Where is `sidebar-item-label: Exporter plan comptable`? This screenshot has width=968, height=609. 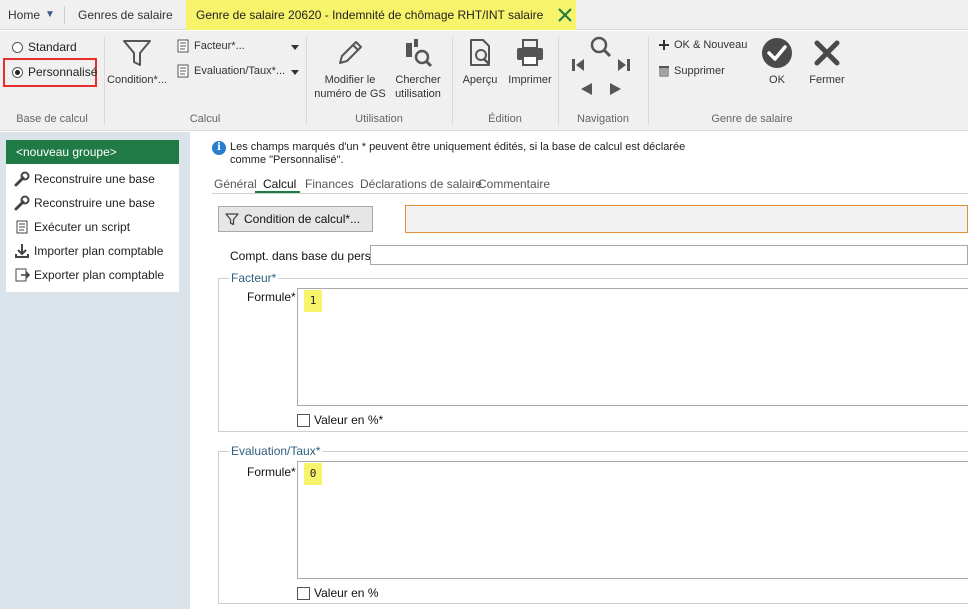
sidebar-item-label: Exporter plan comptable is located at coordinates (99, 275).